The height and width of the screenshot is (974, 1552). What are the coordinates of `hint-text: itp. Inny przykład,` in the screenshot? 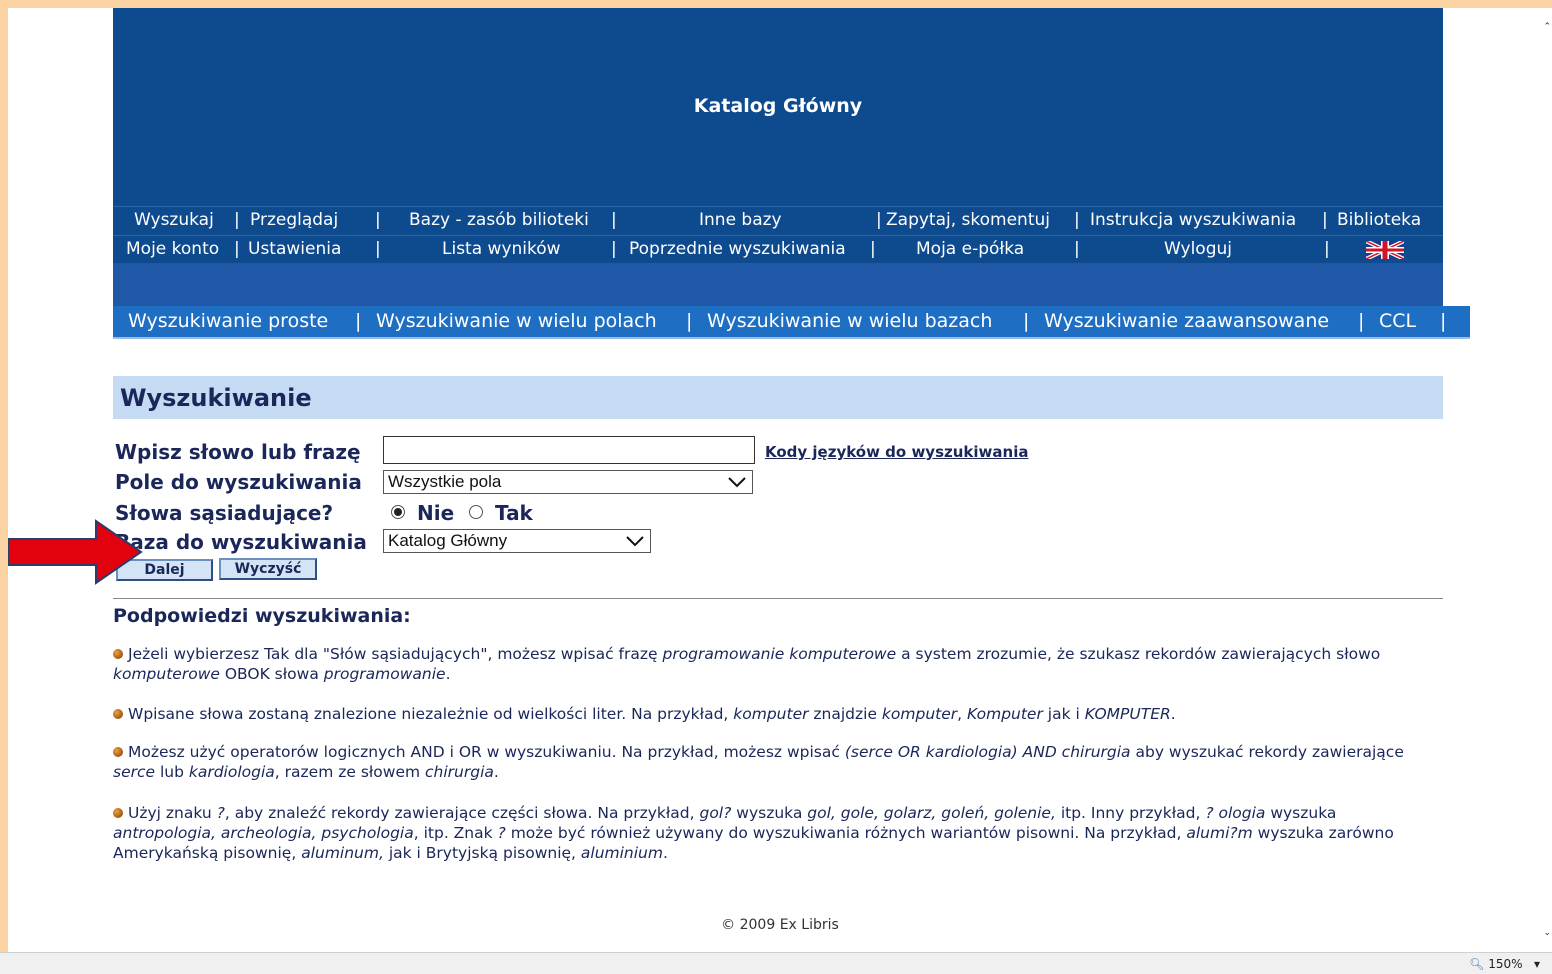 It's located at (1130, 813).